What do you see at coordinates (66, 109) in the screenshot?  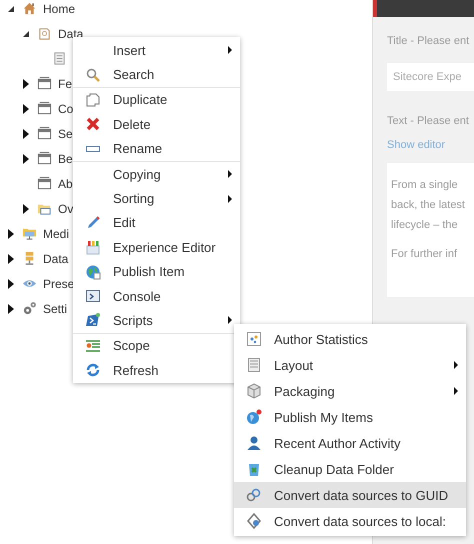 I see `tree-item: Co` at bounding box center [66, 109].